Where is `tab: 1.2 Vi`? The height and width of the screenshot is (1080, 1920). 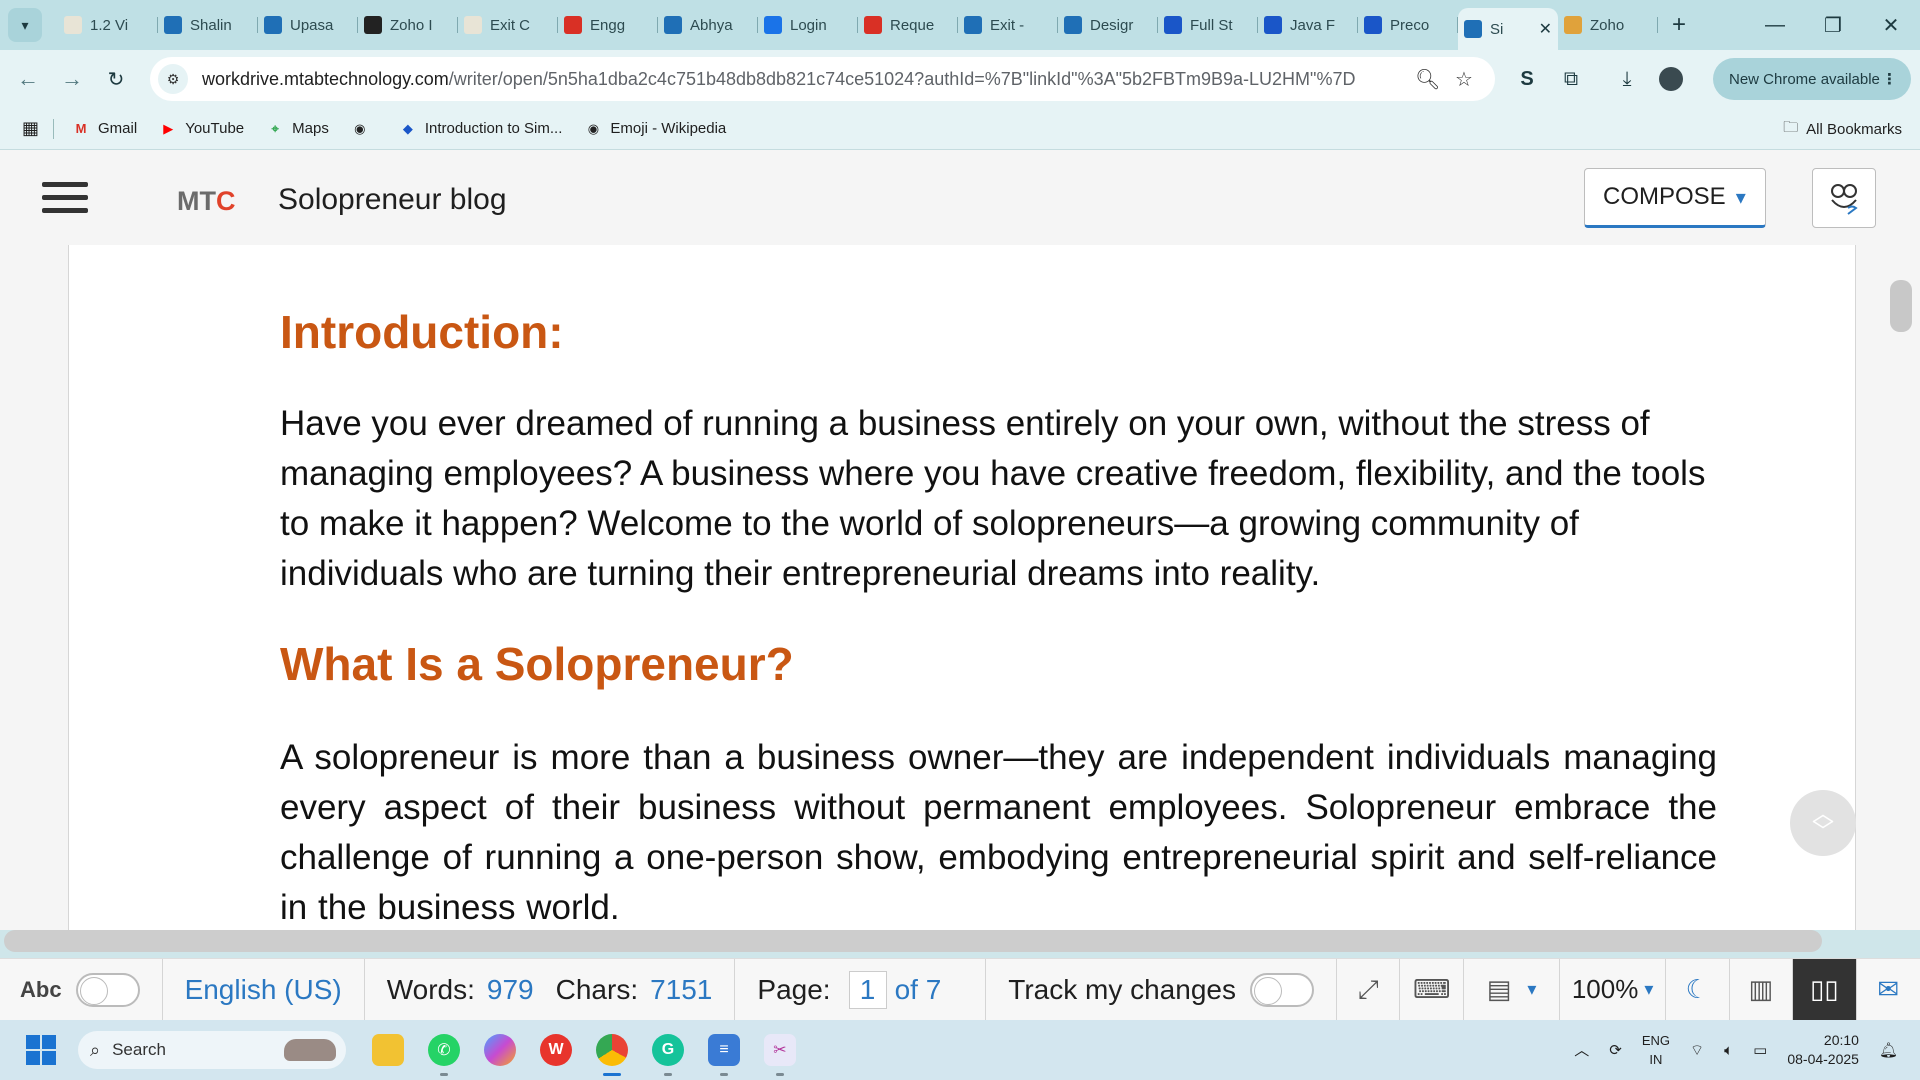
tab: 1.2 Vi is located at coordinates (108, 25).